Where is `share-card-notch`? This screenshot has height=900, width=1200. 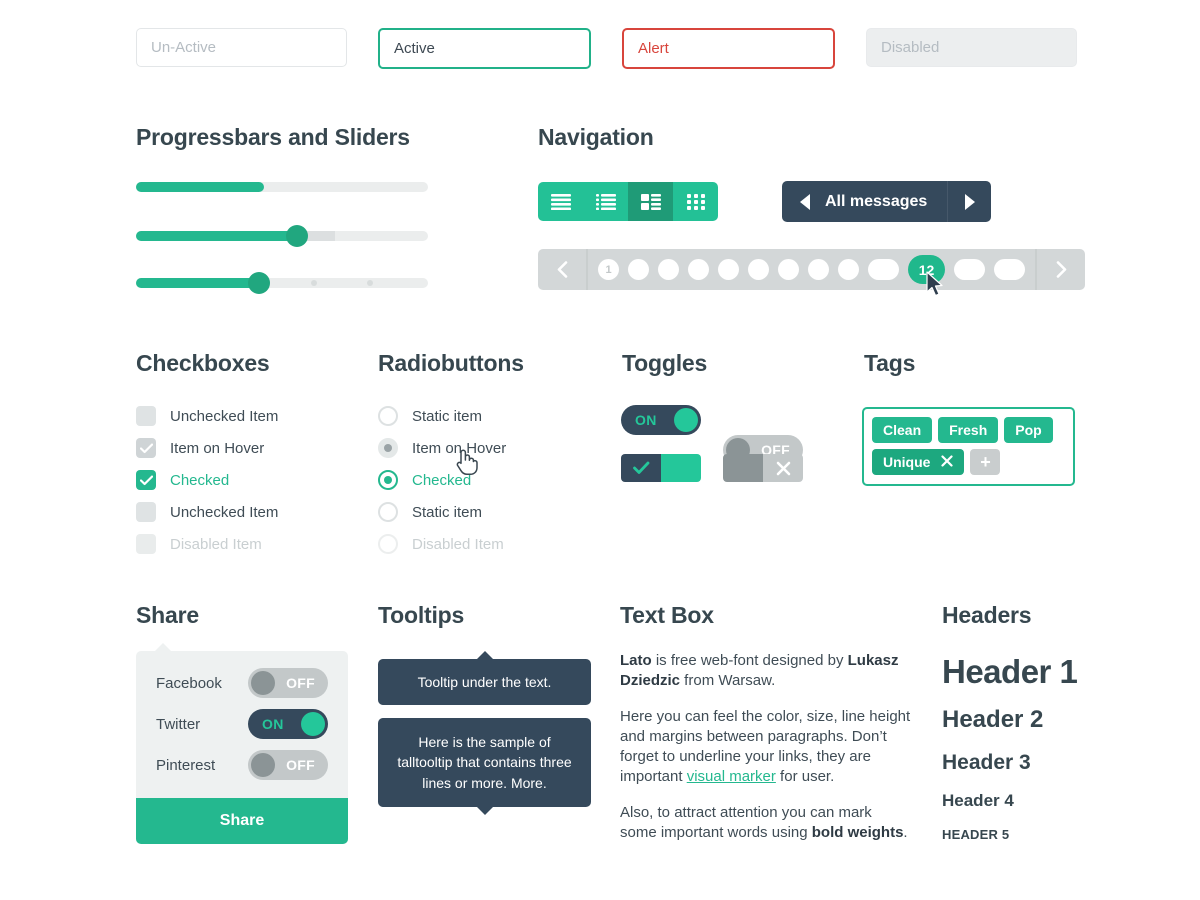
share-card-notch is located at coordinates (163, 647).